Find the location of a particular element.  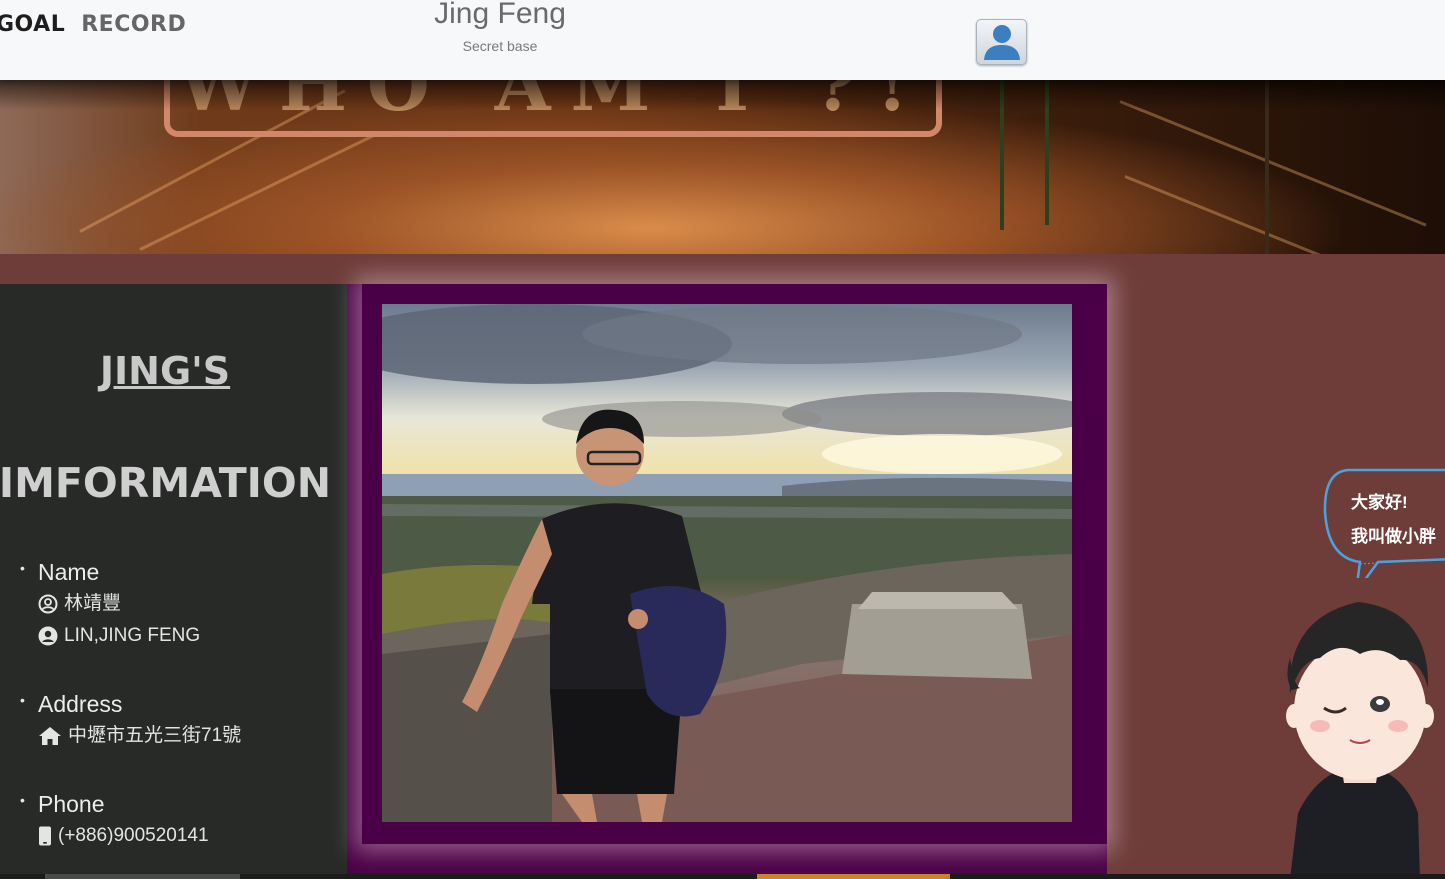

greeting-line-2: 我叫做小胖 is located at coordinates (1393, 536).